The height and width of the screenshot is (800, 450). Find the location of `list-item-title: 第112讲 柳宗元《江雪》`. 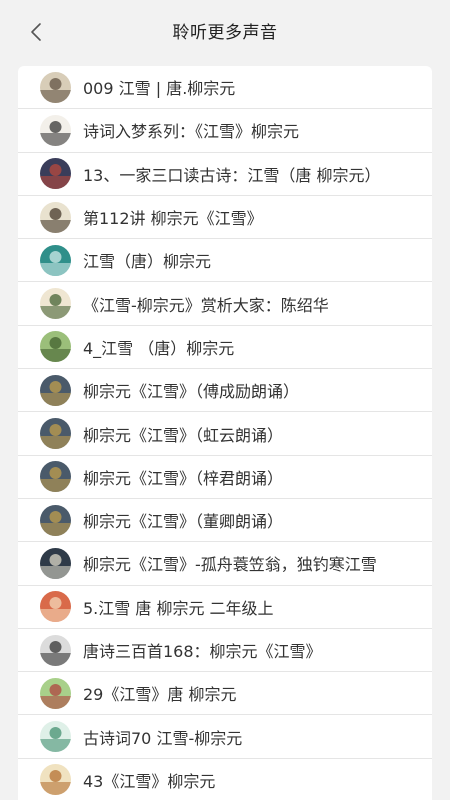

list-item-title: 第112讲 柳宗元《江雪》 is located at coordinates (173, 219).